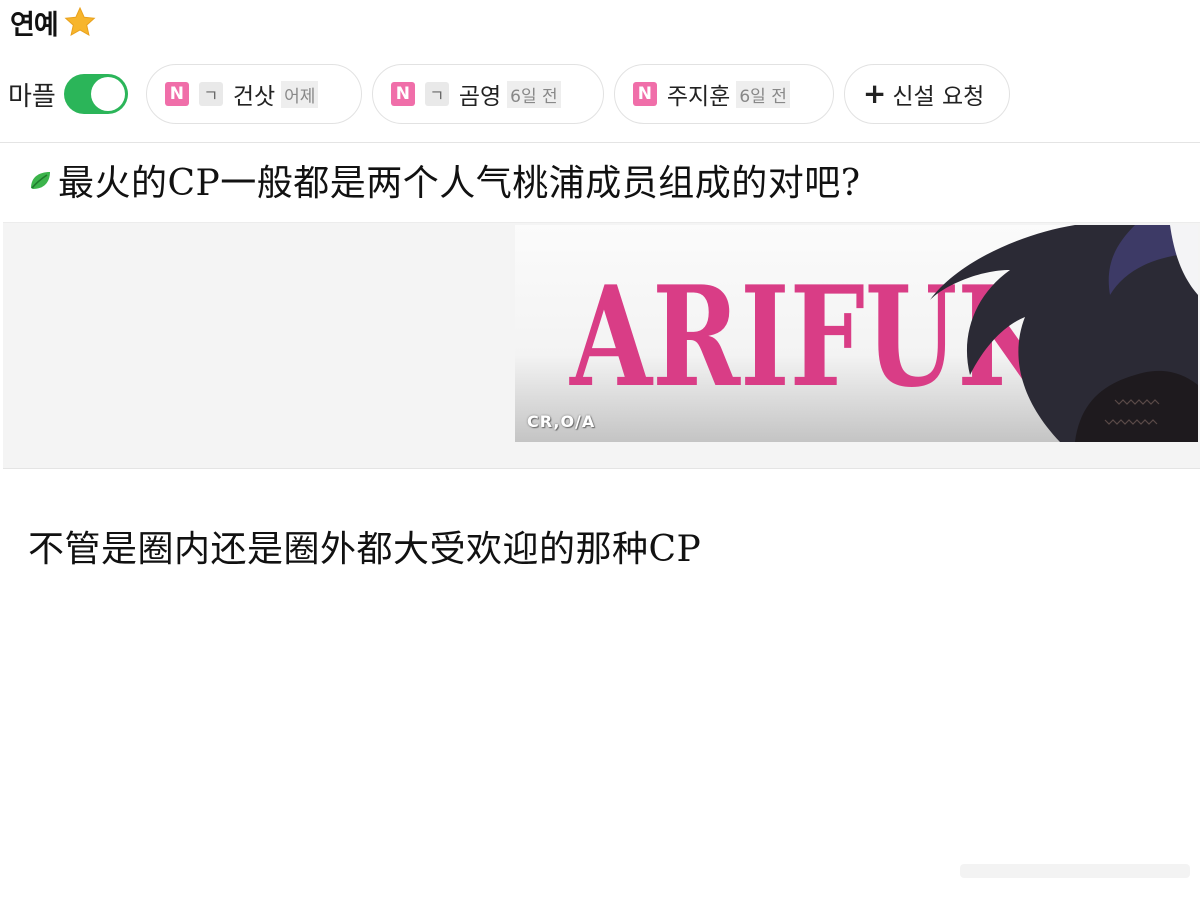 The width and height of the screenshot is (1200, 900). I want to click on chip-geonsat: N ㄱ 건삿 어제, so click(253, 94).